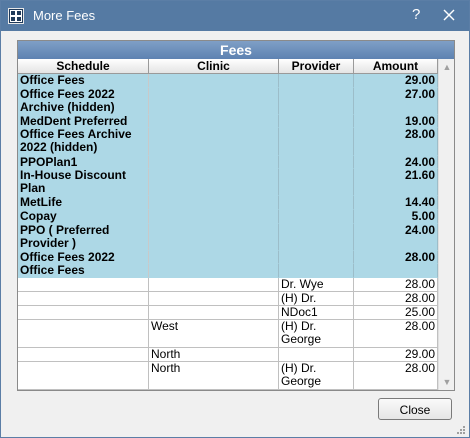 Image resolution: width=470 pixels, height=438 pixels. Describe the element at coordinates (83, 66) in the screenshot. I see `column-header-schedule: Schedule` at that location.